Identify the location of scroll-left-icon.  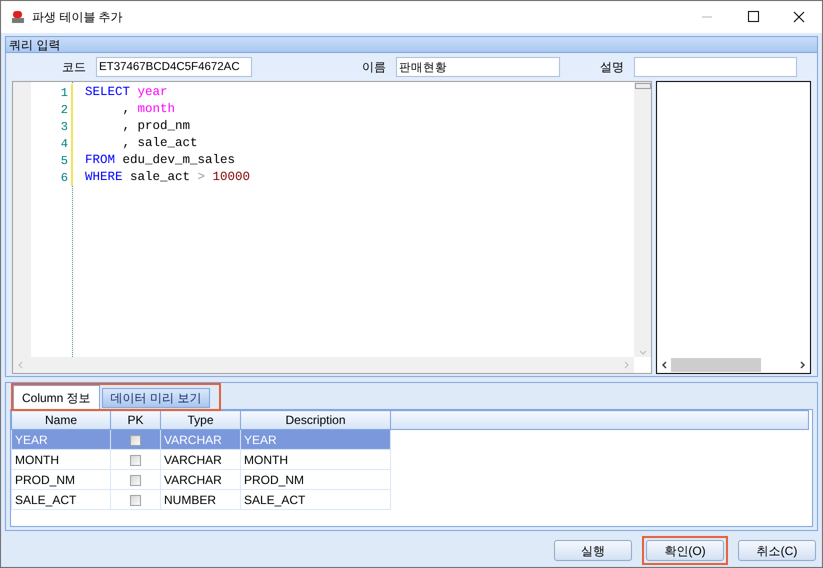
(664, 365).